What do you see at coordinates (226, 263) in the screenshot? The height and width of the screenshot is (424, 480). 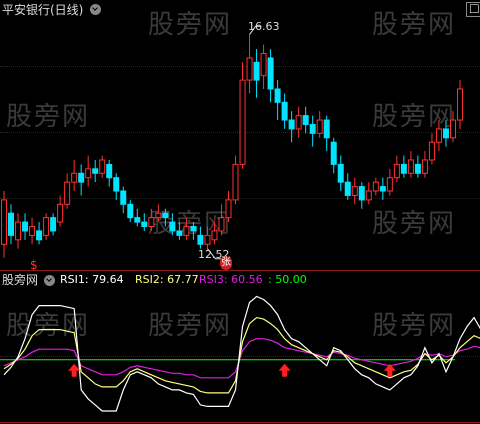 I see `signal-zhang-marker: 张` at bounding box center [226, 263].